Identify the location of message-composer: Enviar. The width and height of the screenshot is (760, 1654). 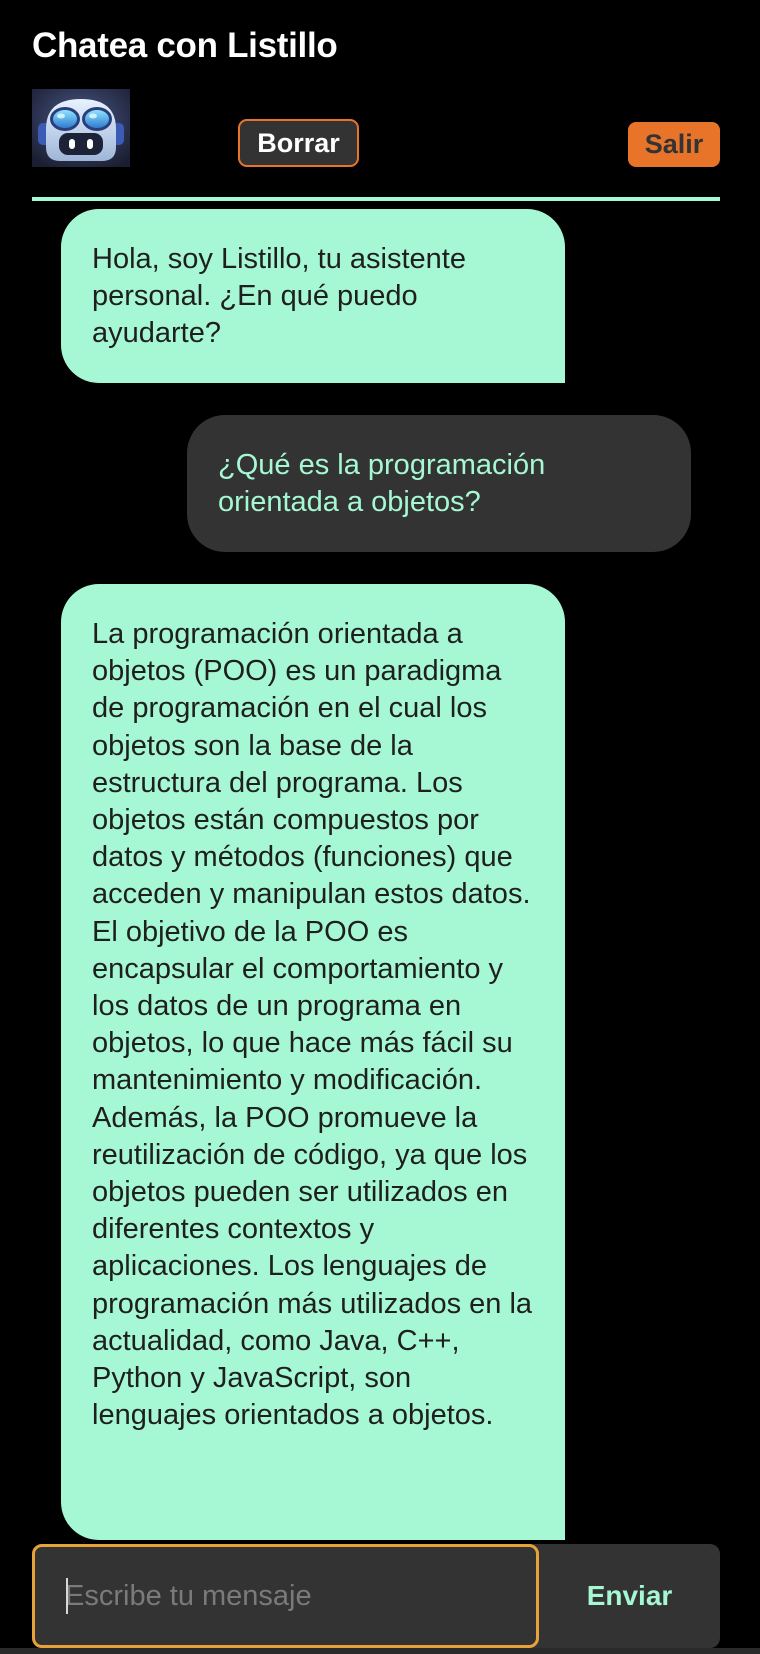
(376, 1596).